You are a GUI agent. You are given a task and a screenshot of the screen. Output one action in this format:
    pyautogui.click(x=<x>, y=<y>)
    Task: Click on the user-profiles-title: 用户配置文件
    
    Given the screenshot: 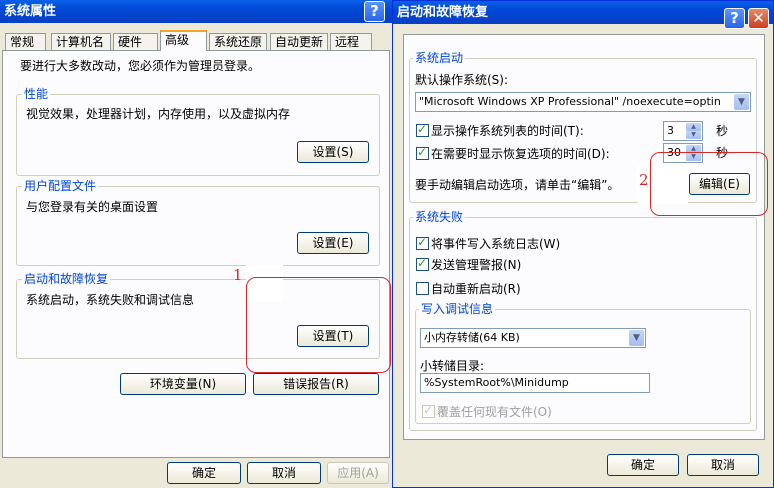 What is the action you would take?
    pyautogui.click(x=60, y=186)
    